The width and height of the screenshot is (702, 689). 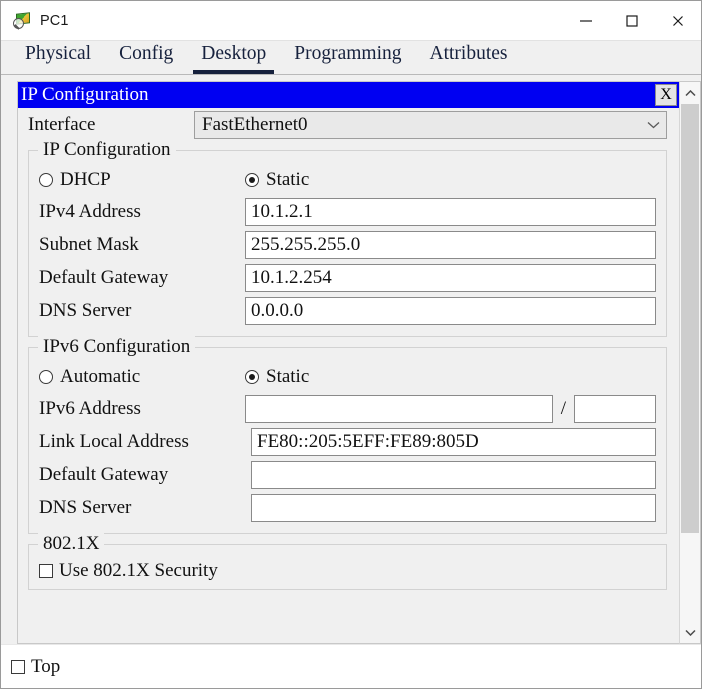 I want to click on ipv6-static-radio, so click(x=252, y=377).